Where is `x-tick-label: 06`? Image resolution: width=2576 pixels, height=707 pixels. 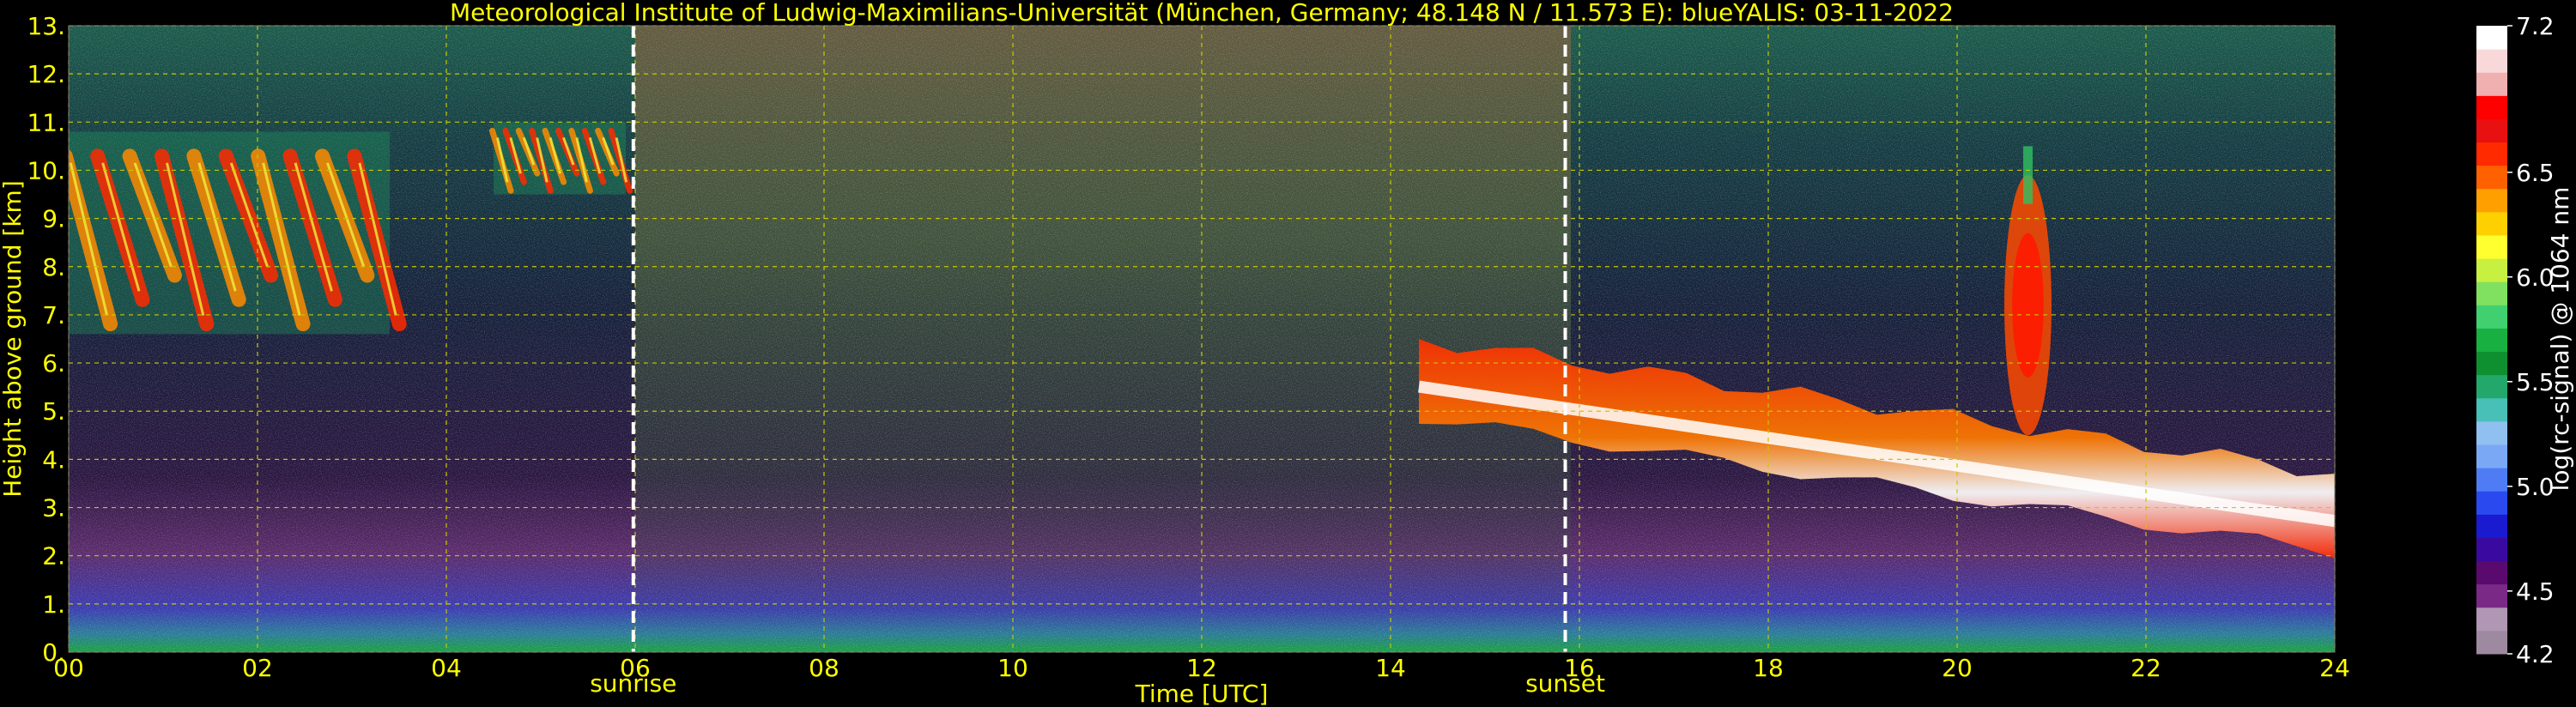
x-tick-label: 06 is located at coordinates (635, 668).